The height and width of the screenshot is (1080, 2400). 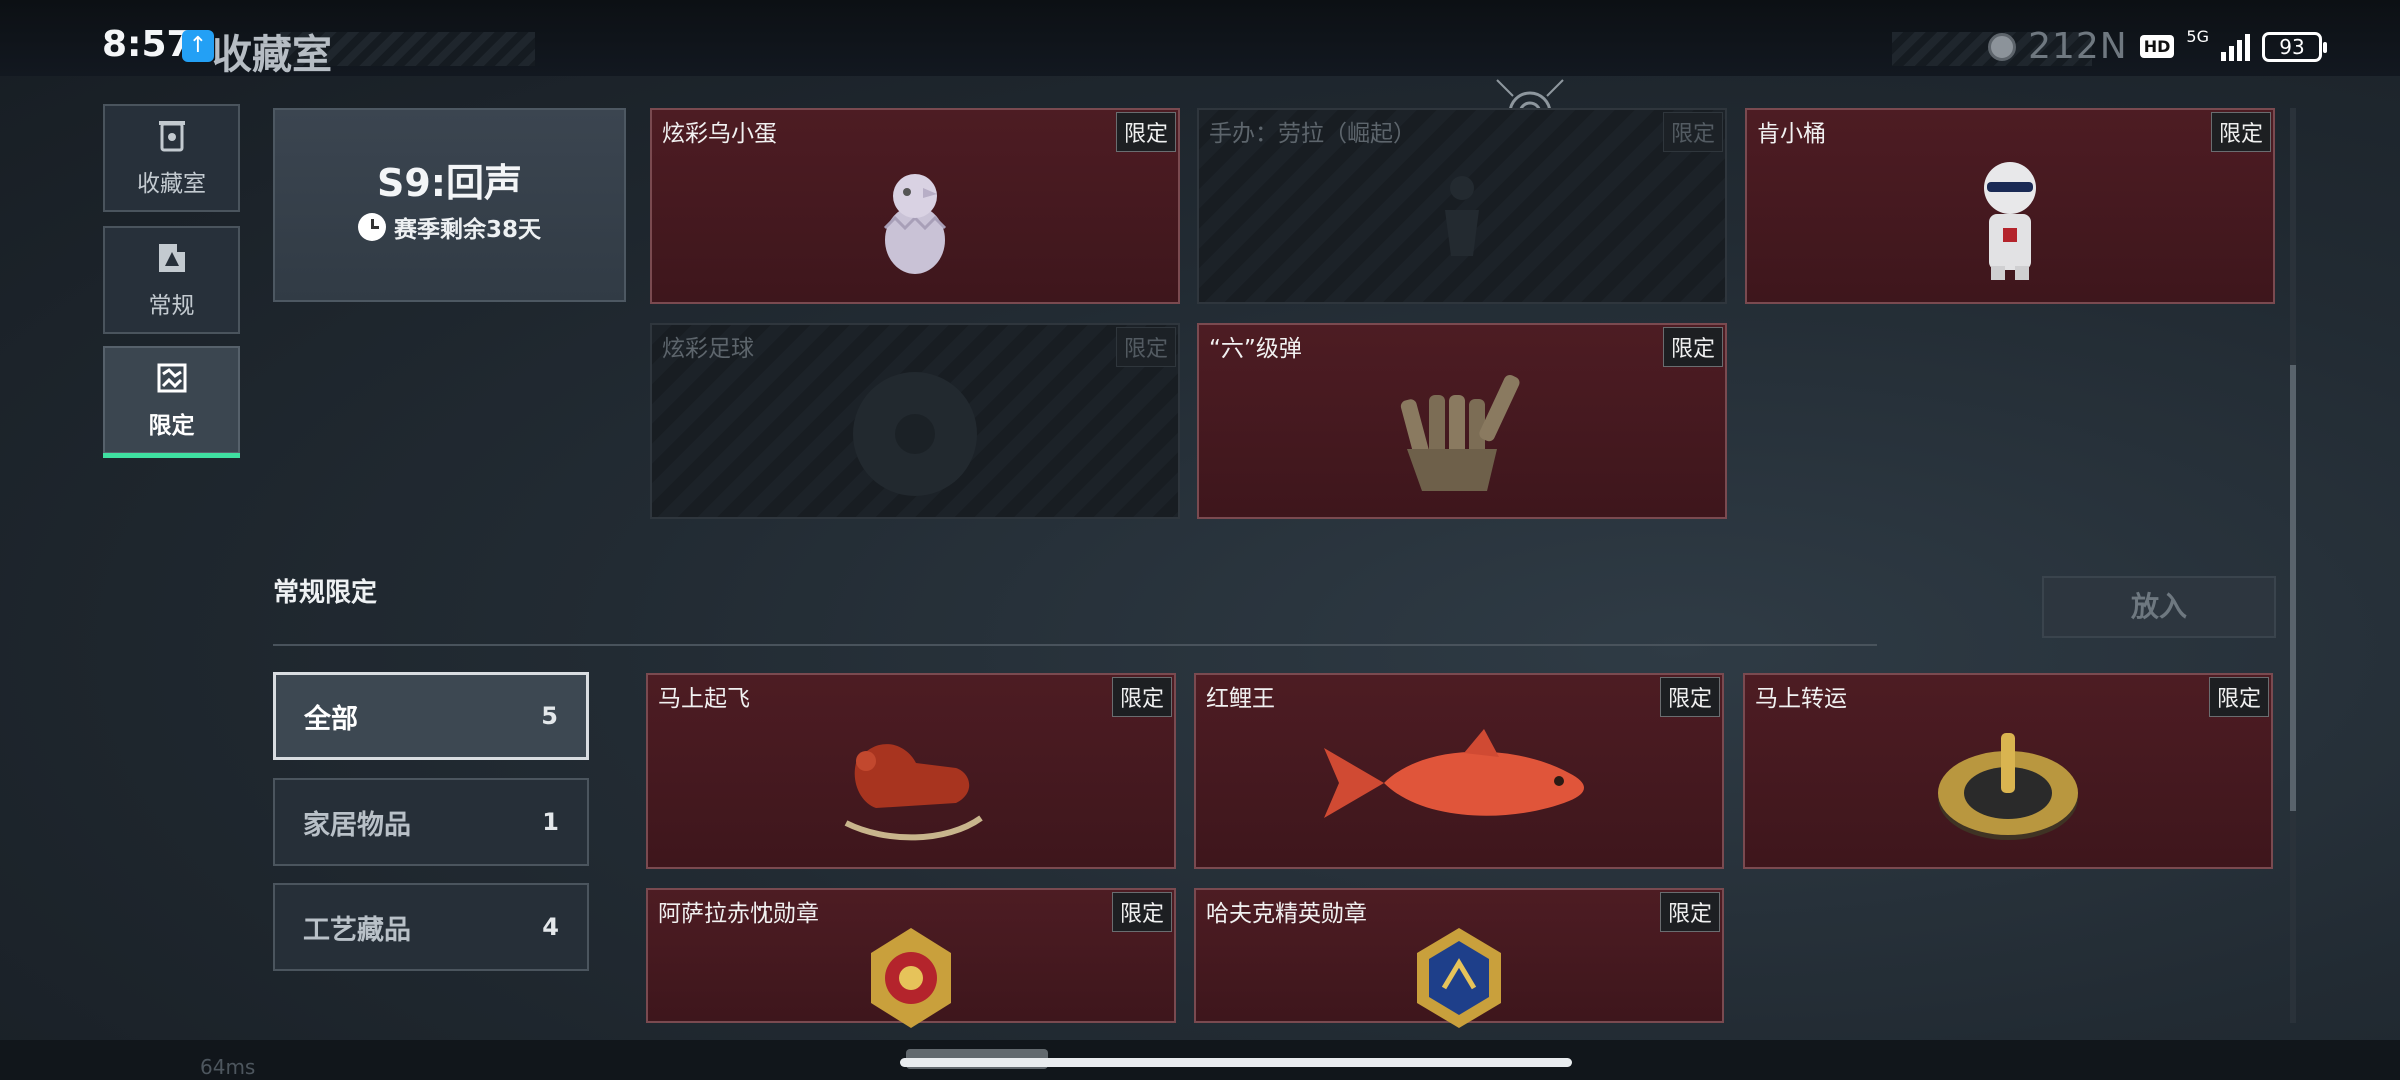 I want to click on section-divider, so click(x=1075, y=645).